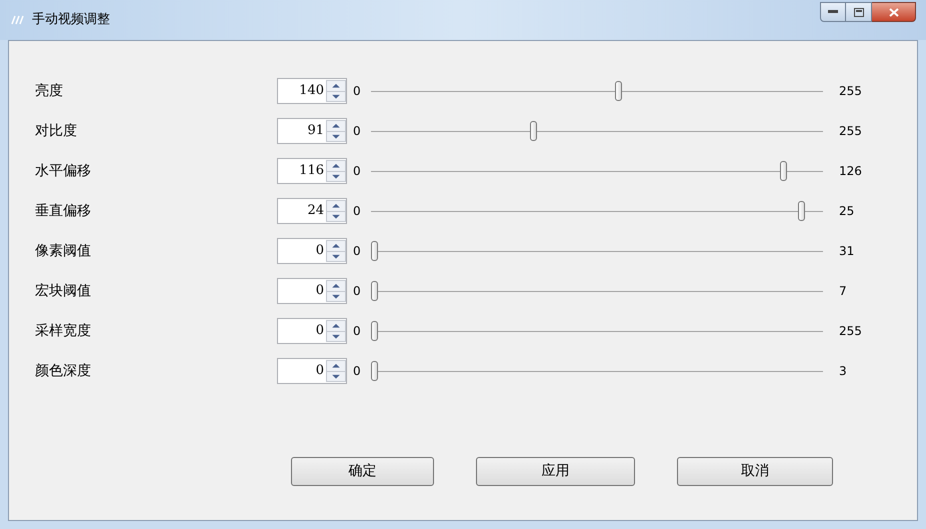 The height and width of the screenshot is (529, 926). I want to click on field-label: 亮度, so click(49, 91).